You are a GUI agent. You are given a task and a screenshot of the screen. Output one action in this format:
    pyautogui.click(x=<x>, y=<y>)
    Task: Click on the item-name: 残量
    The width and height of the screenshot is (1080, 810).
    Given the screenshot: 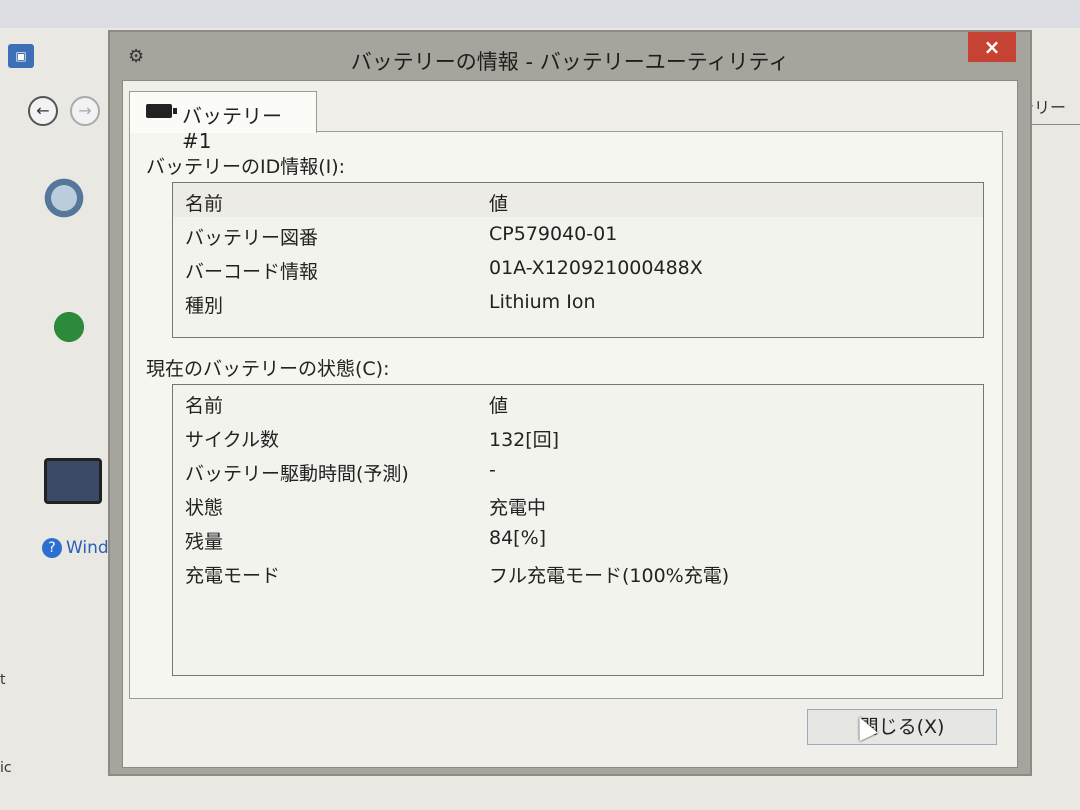 What is the action you would take?
    pyautogui.click(x=204, y=542)
    